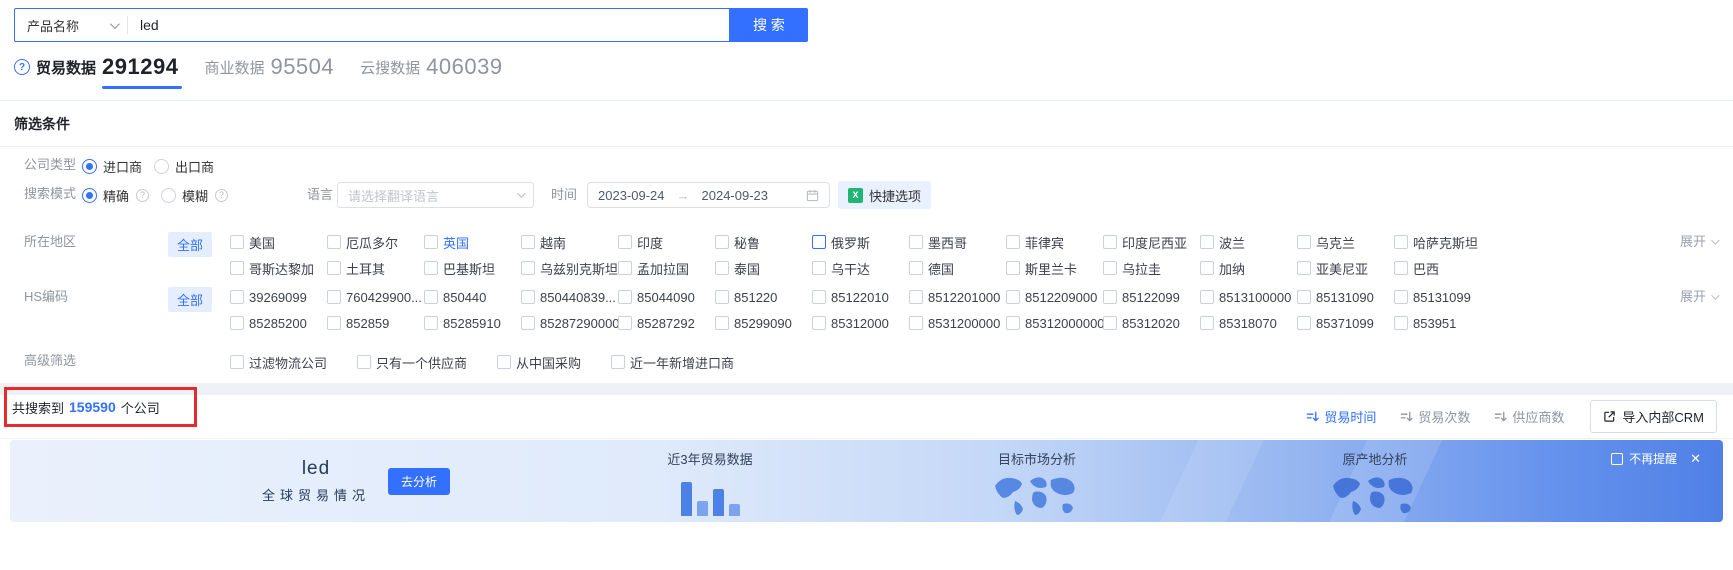  Describe the element at coordinates (98, 71) in the screenshot. I see `tab-trade-data: ? 贸易数据 291294` at that location.